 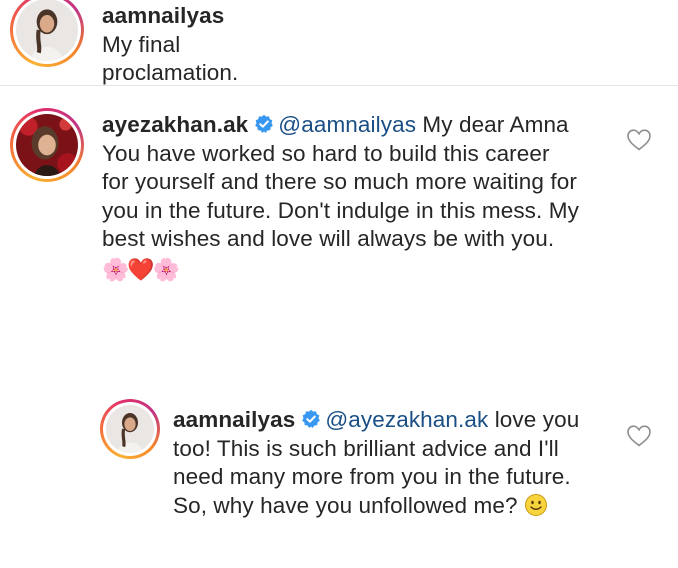 I want to click on reply-line: need many more from you in the future., so click(x=372, y=476).